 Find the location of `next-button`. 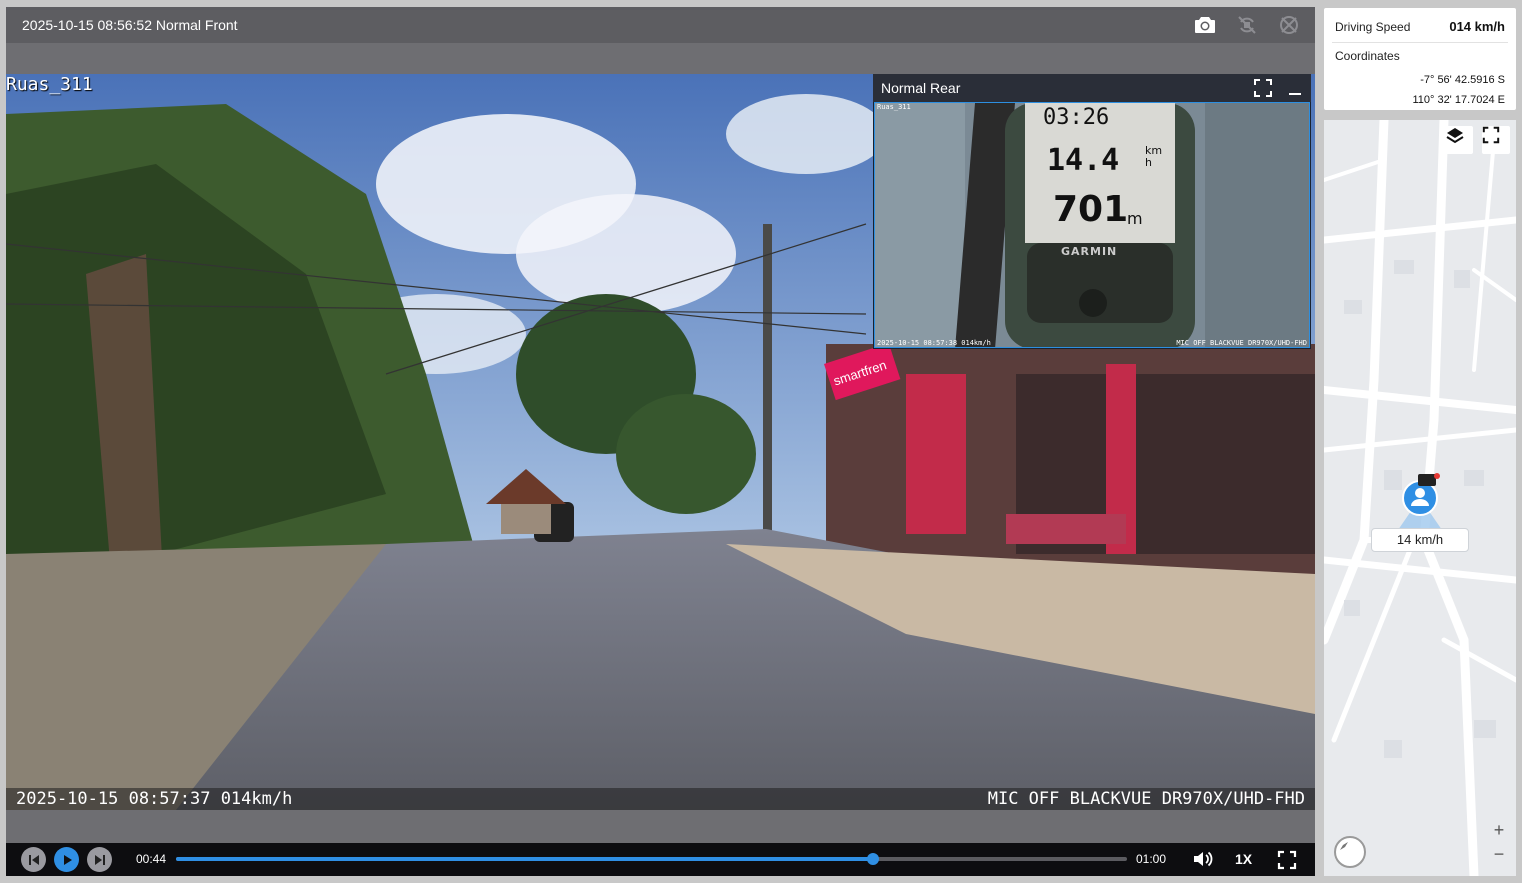

next-button is located at coordinates (99, 859).